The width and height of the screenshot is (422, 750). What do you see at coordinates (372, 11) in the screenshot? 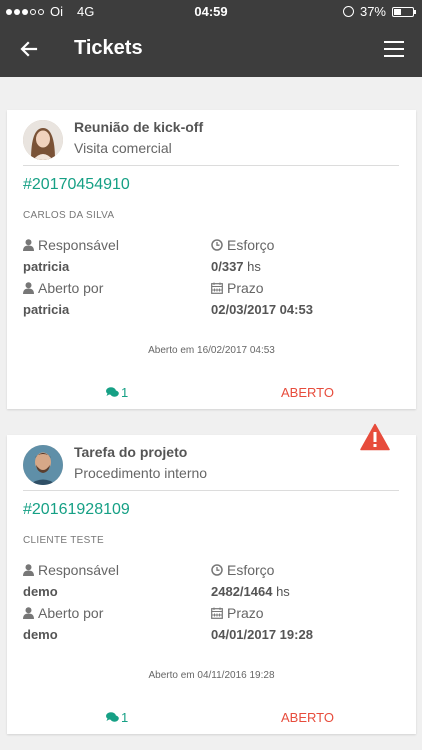
I see `battery-percent: 37%` at bounding box center [372, 11].